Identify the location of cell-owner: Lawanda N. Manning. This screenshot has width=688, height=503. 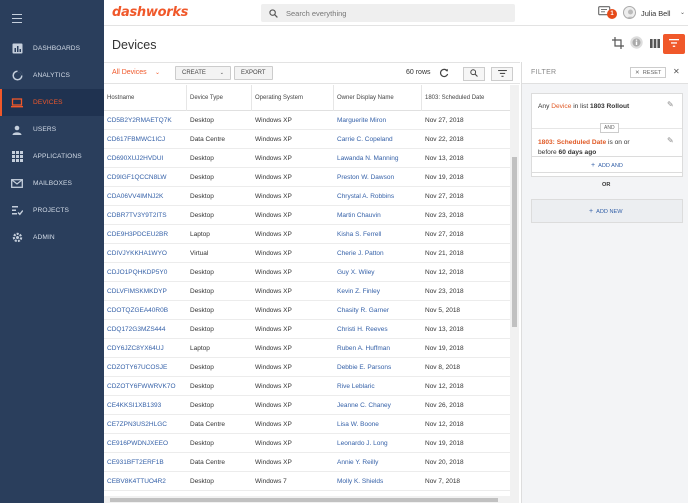
(366, 158).